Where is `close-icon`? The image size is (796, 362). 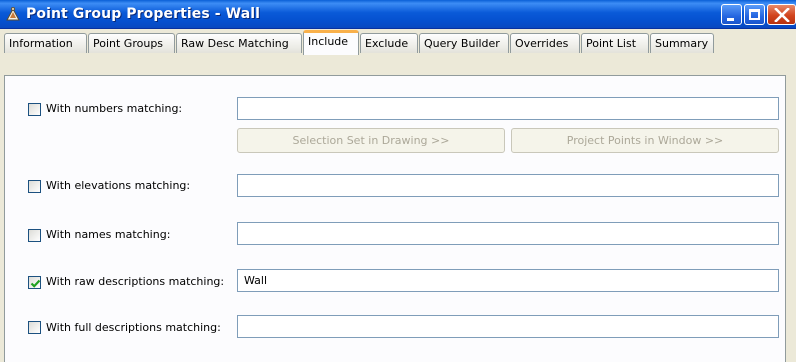 close-icon is located at coordinates (782, 15).